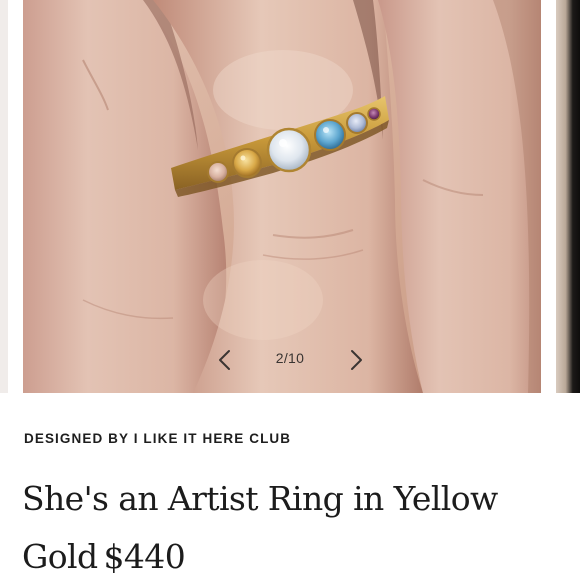 The height and width of the screenshot is (580, 580). Describe the element at coordinates (260, 527) in the screenshot. I see `product-name: She's an Artist Ring in Yellow Gold` at that location.